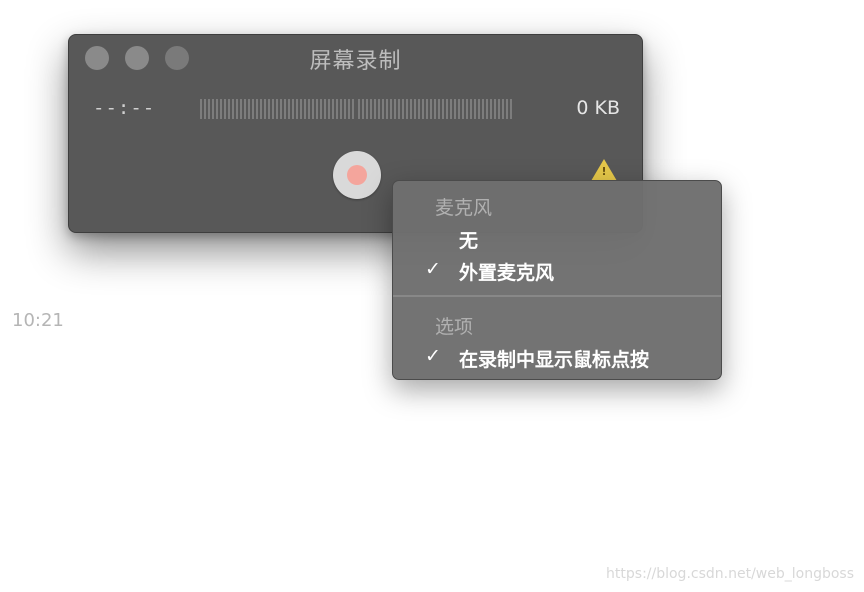 The height and width of the screenshot is (592, 864). Describe the element at coordinates (278, 109) in the screenshot. I see `audio-level-left-segment` at that location.